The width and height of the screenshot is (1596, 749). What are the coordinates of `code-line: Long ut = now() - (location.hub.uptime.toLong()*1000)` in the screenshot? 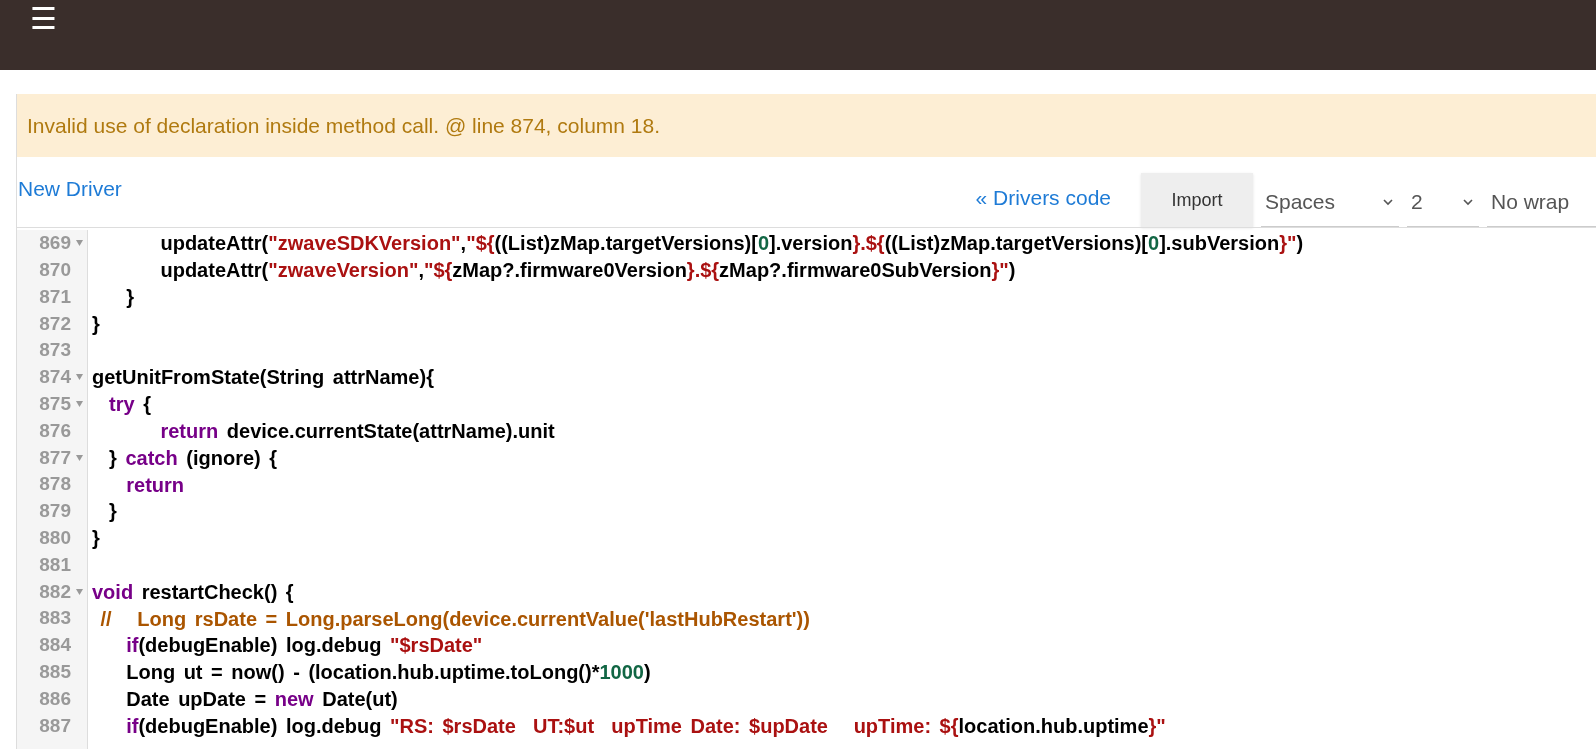 It's located at (388, 673).